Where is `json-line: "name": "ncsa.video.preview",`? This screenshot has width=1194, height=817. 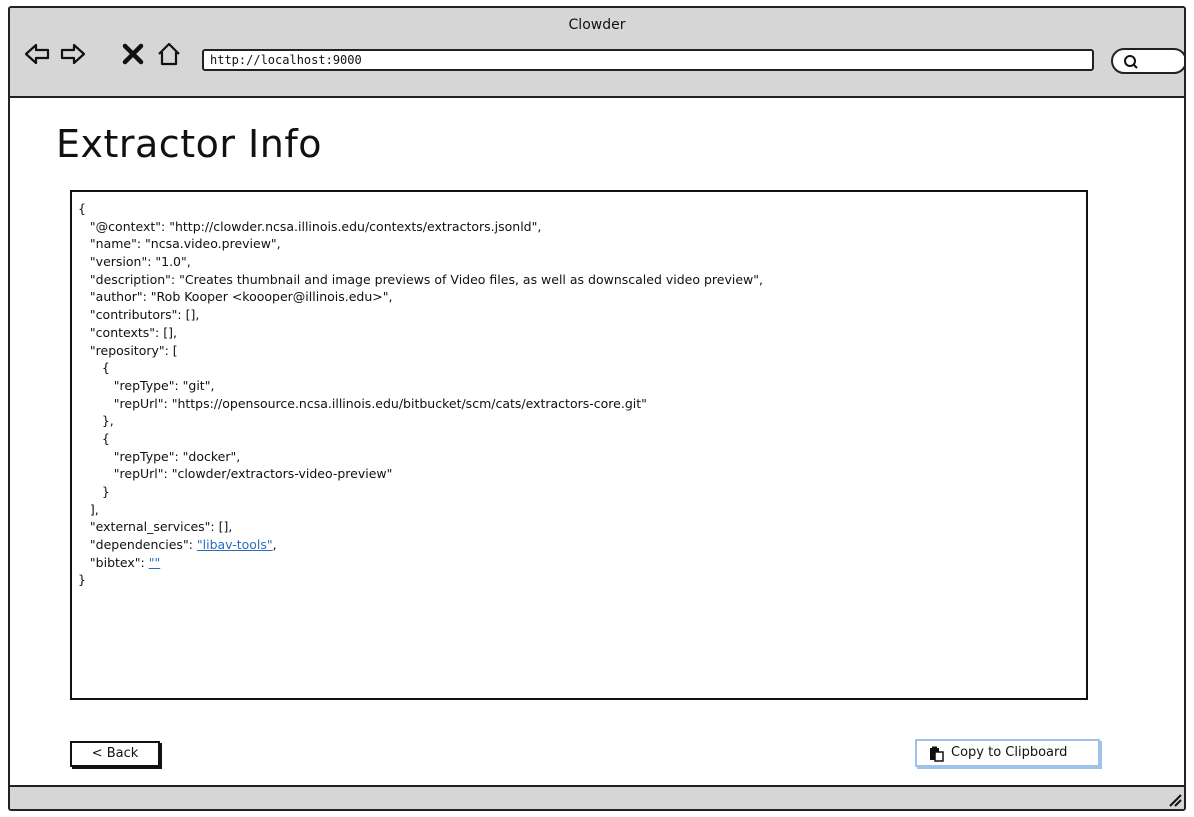 json-line: "name": "ncsa.video.preview", is located at coordinates (179, 244).